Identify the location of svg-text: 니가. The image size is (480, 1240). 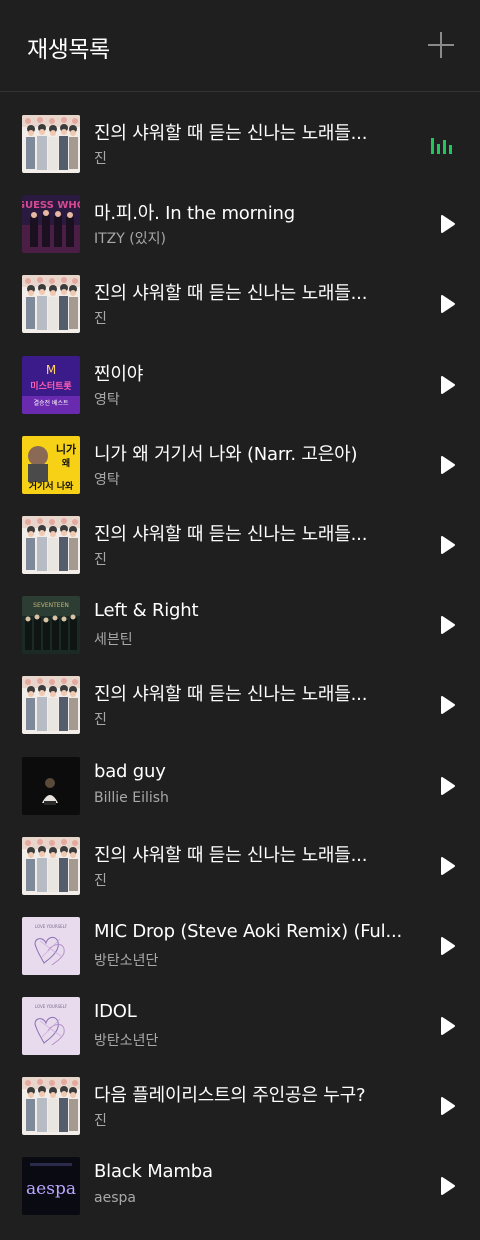
(66, 449).